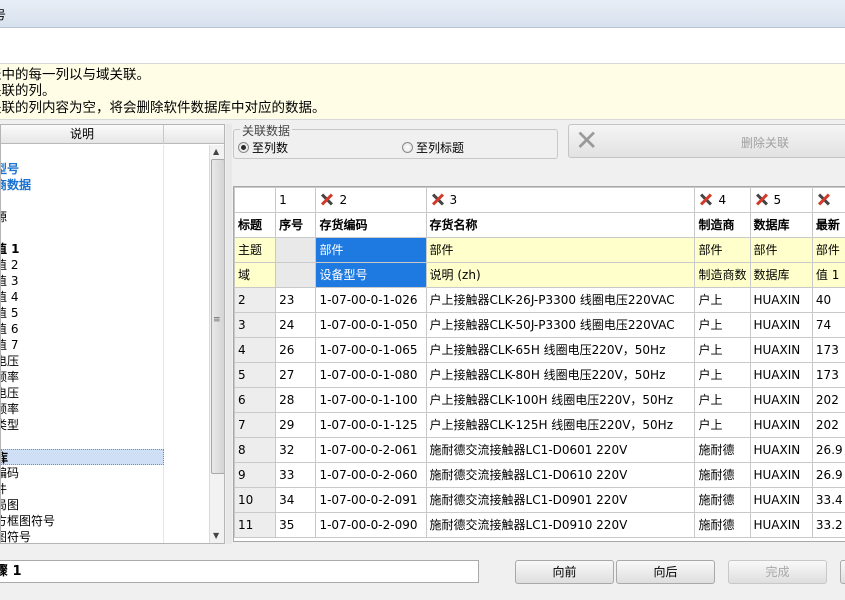 This screenshot has height=600, width=845. I want to click on column-title-cell: 存货编码, so click(371, 225).